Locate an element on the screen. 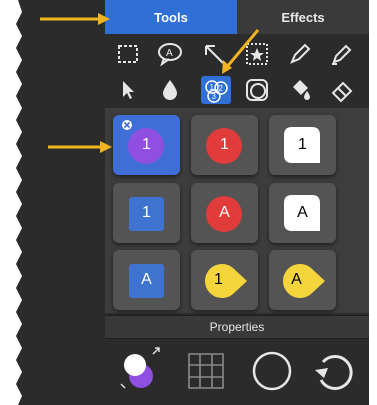 The width and height of the screenshot is (377, 405). annotation-arrow-tool is located at coordinates (241, 51).